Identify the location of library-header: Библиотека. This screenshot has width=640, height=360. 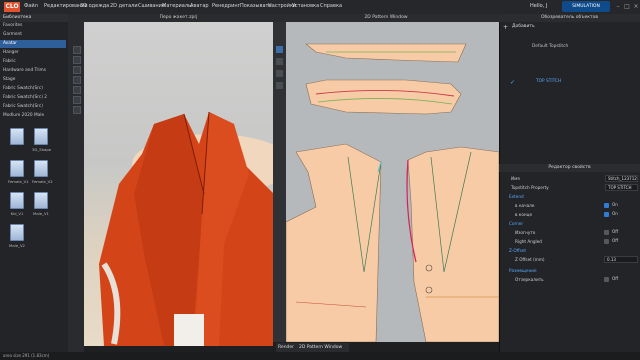
(34, 18).